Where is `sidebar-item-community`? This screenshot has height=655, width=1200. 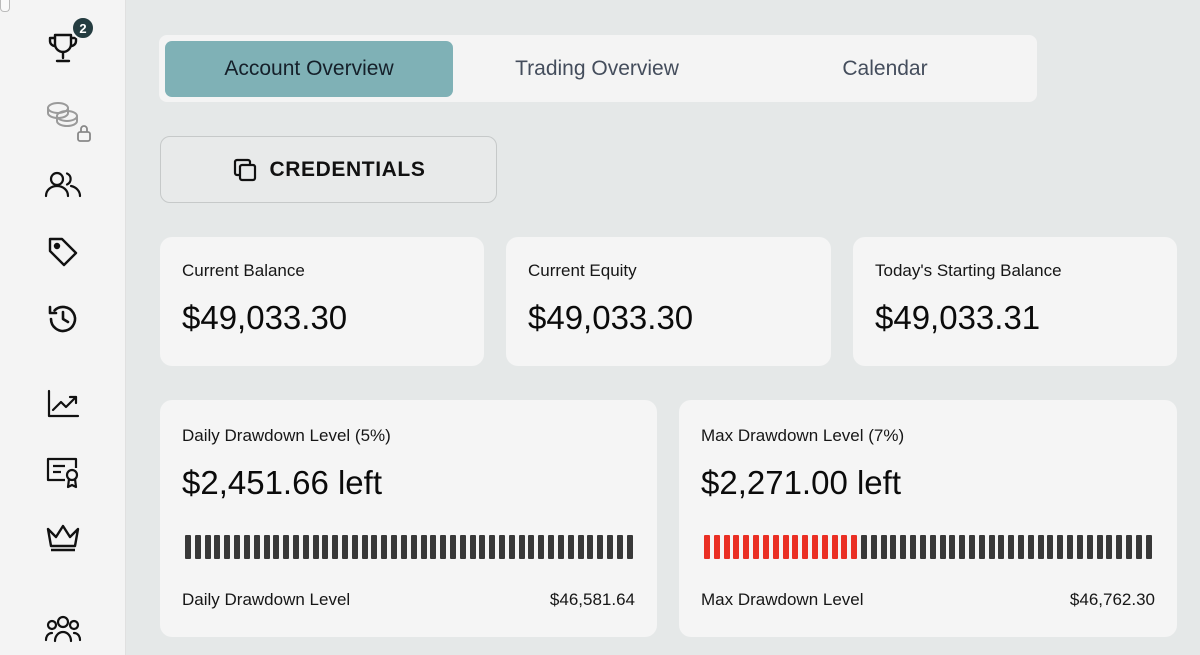
sidebar-item-community is located at coordinates (63, 628).